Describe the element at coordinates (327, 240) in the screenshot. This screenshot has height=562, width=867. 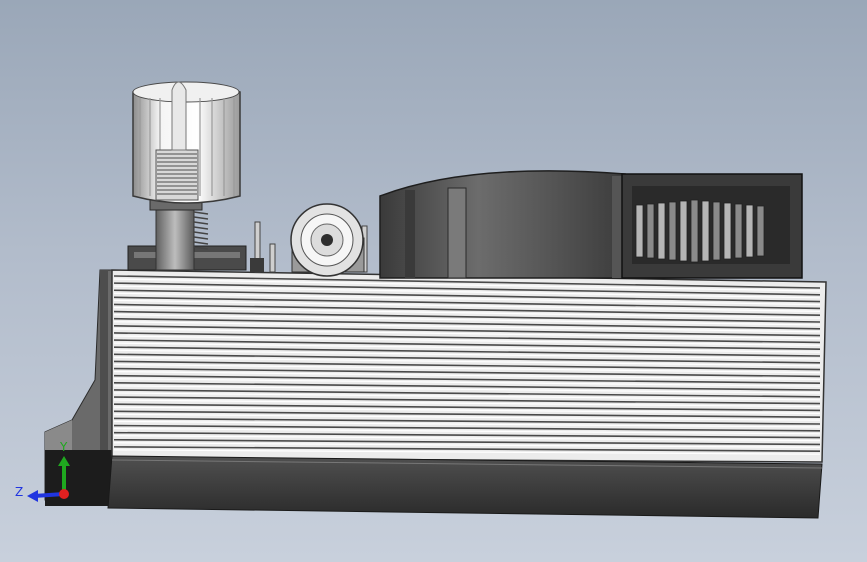
I see `round-connector` at that location.